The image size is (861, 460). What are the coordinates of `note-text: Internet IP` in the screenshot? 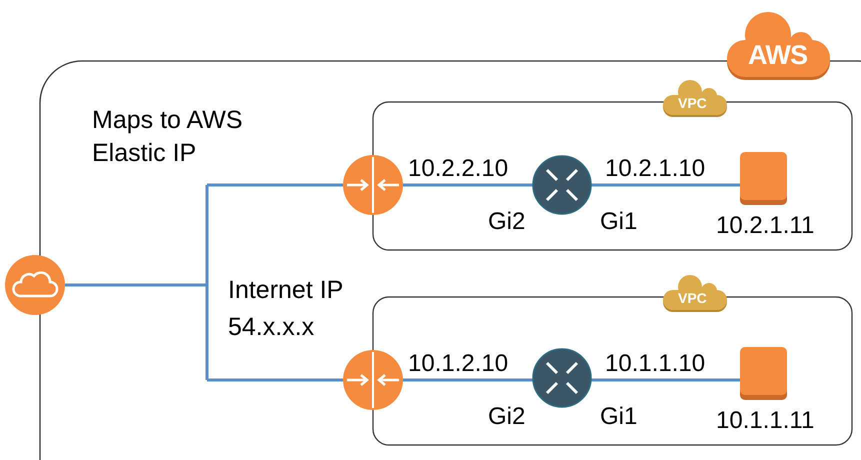 It's located at (286, 290).